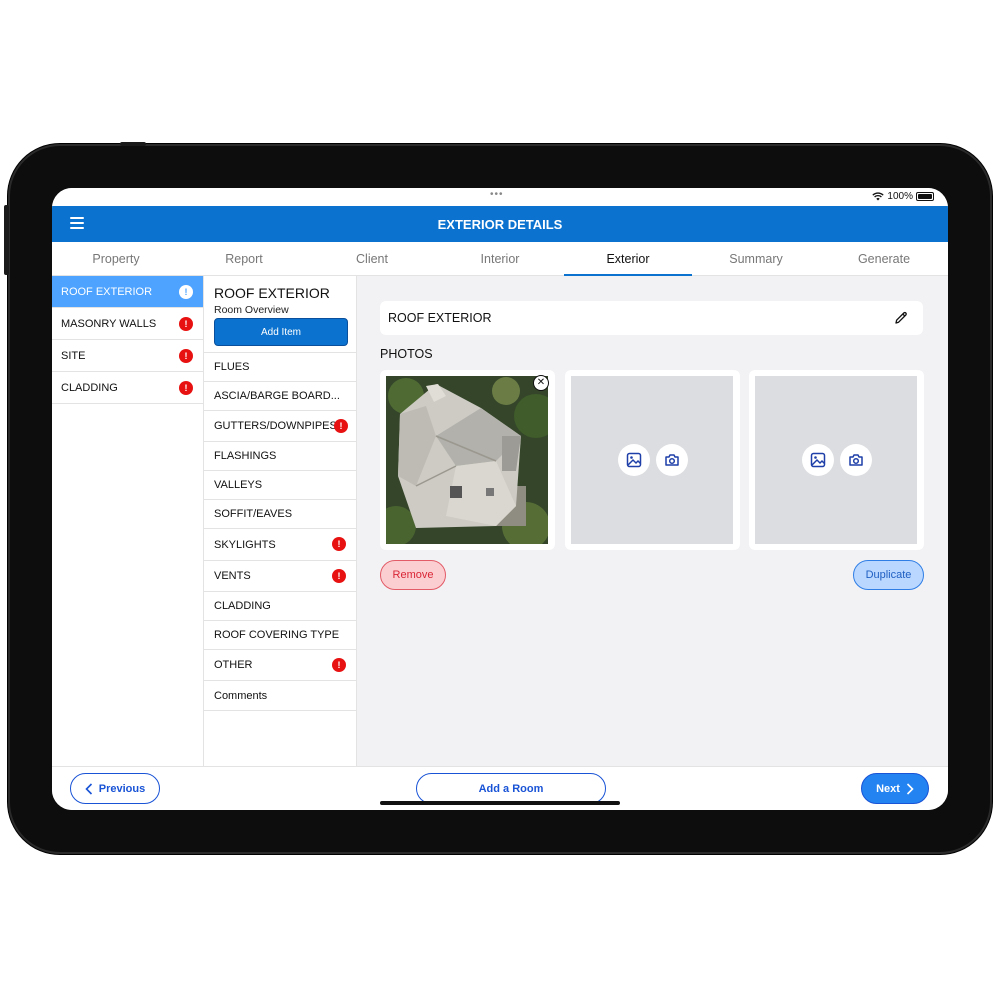  What do you see at coordinates (251, 310) in the screenshot?
I see `room-panel-subtitle: Room Overview` at bounding box center [251, 310].